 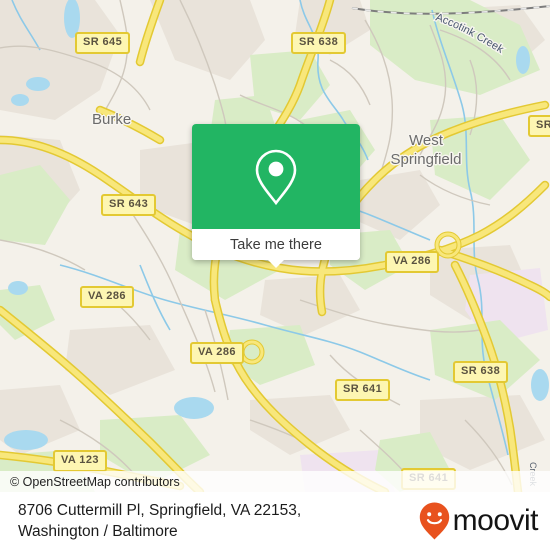 I want to click on map-pin-icon, so click(x=276, y=177).